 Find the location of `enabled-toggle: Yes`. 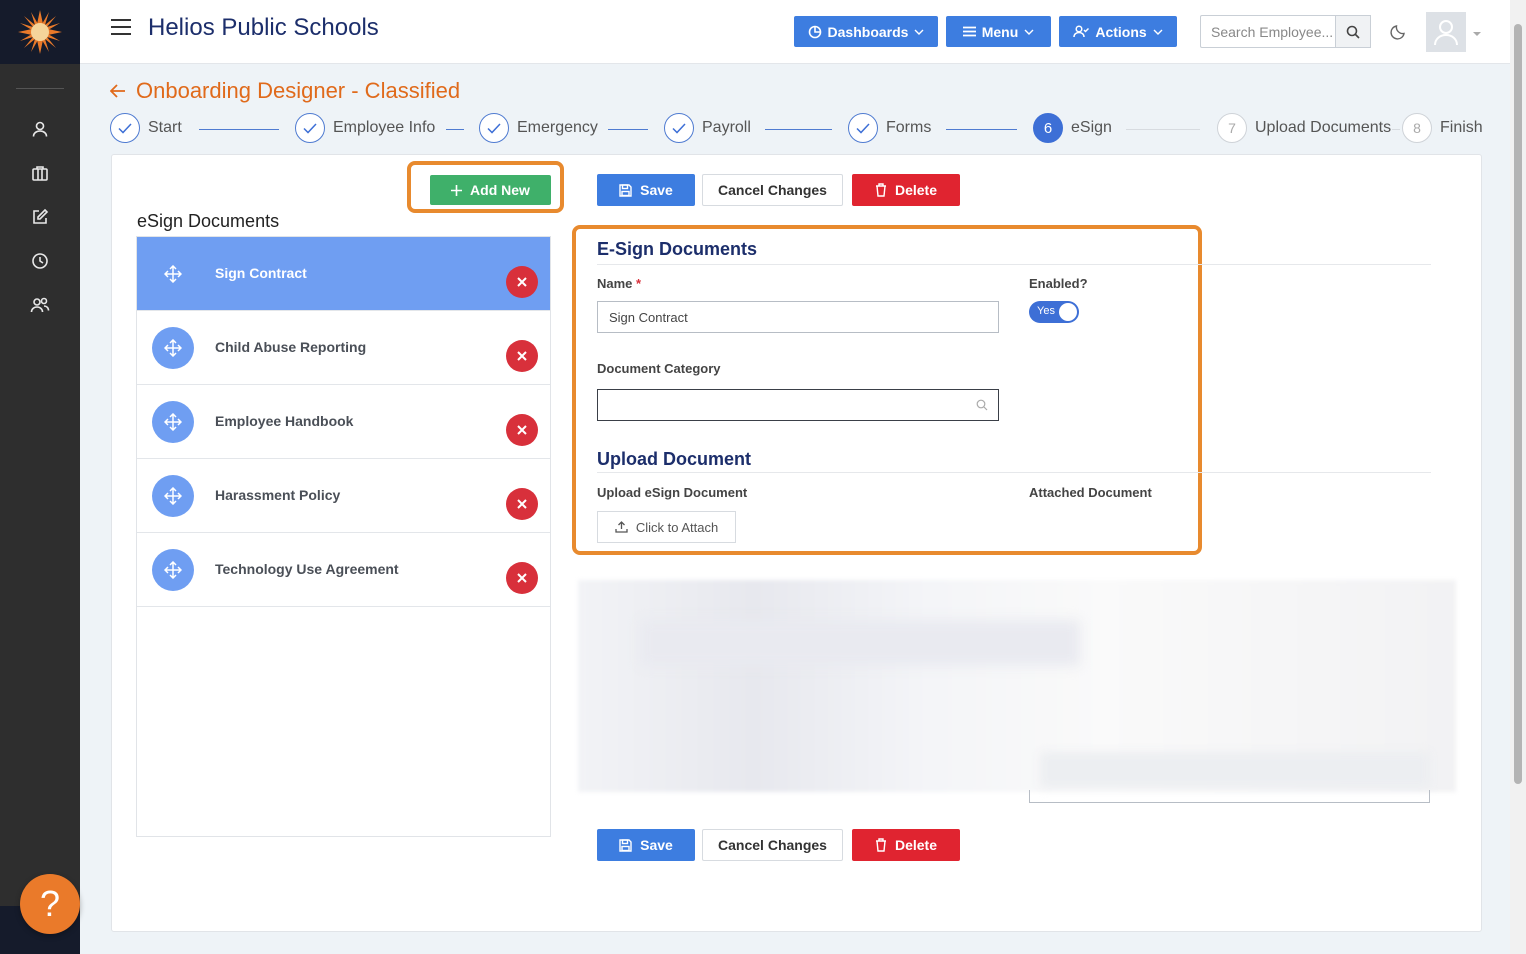

enabled-toggle: Yes is located at coordinates (1054, 312).